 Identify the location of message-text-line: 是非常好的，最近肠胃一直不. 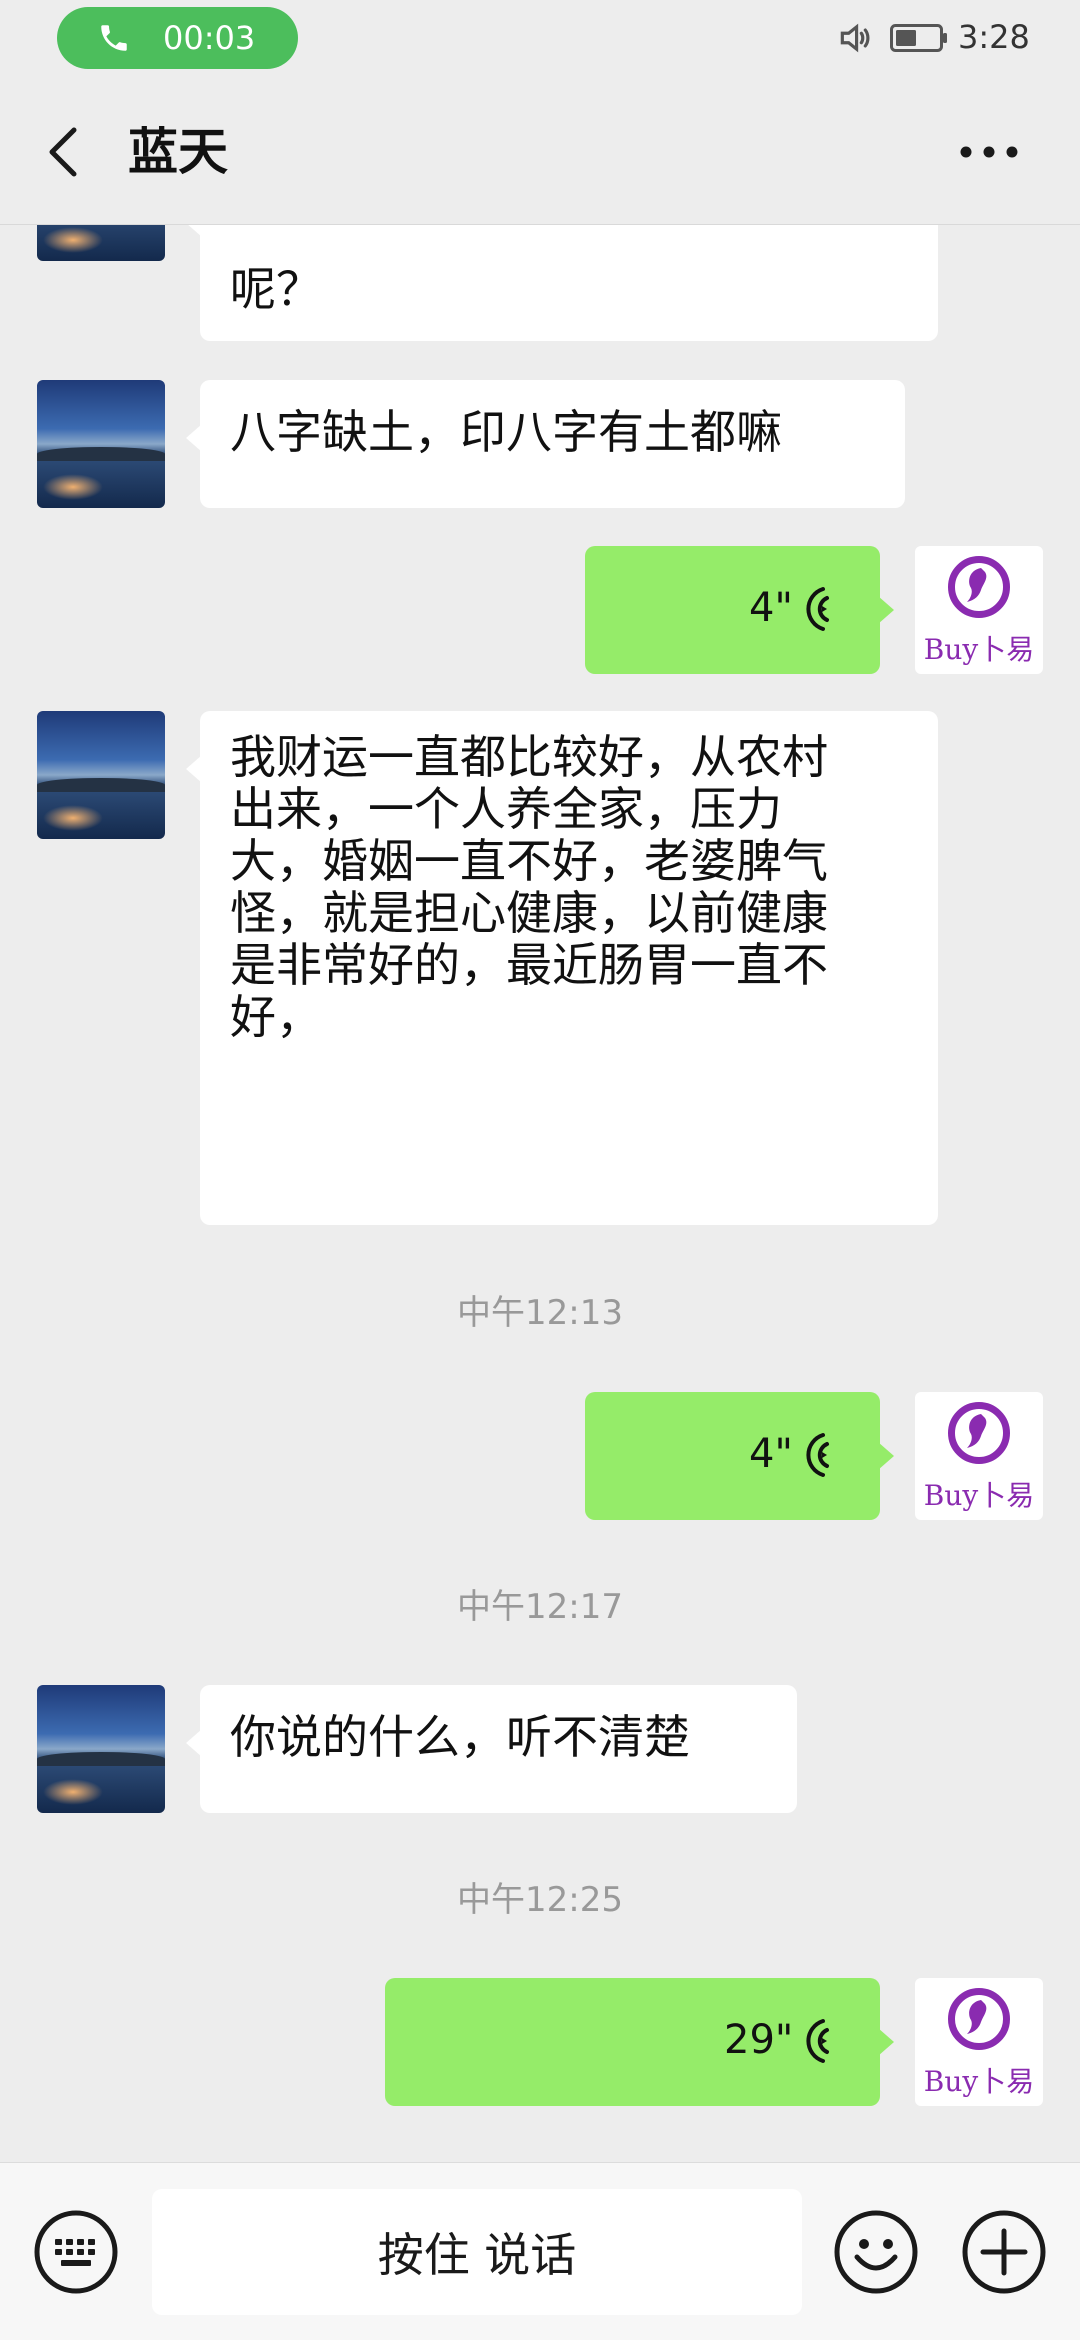
(529, 965).